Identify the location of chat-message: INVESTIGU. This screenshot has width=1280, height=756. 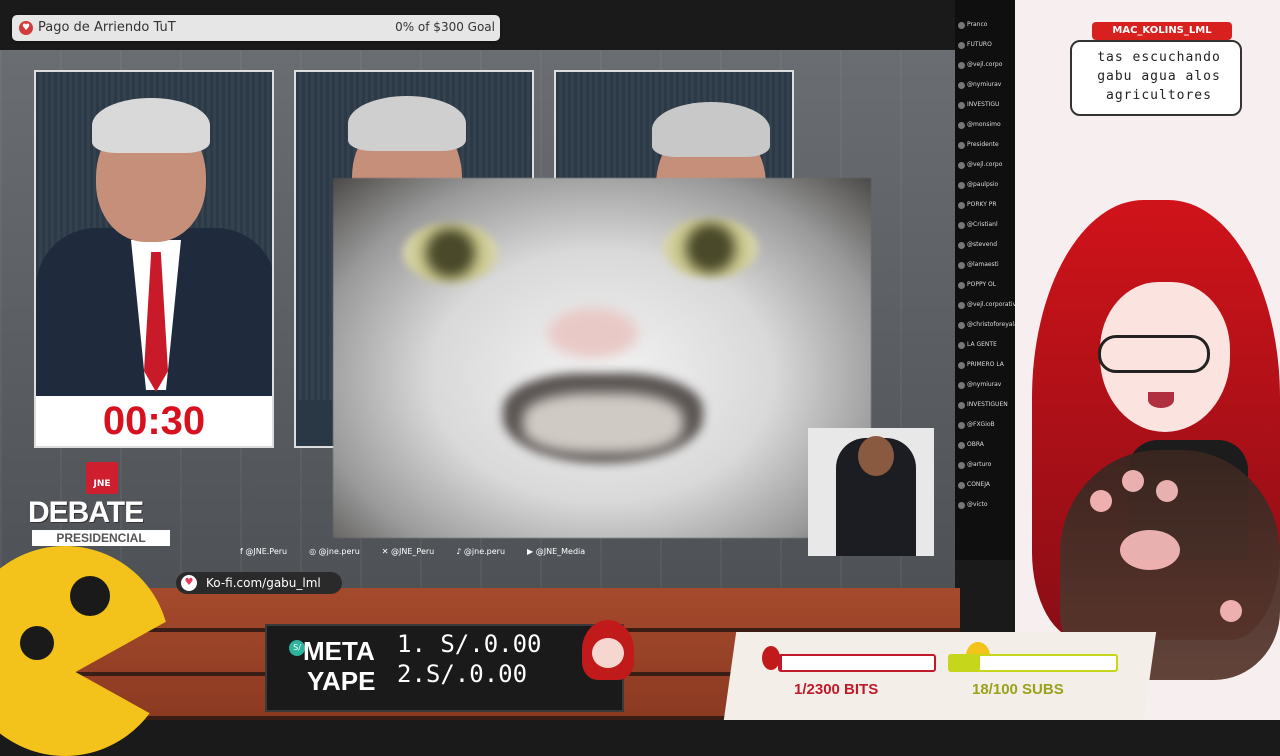
(983, 104).